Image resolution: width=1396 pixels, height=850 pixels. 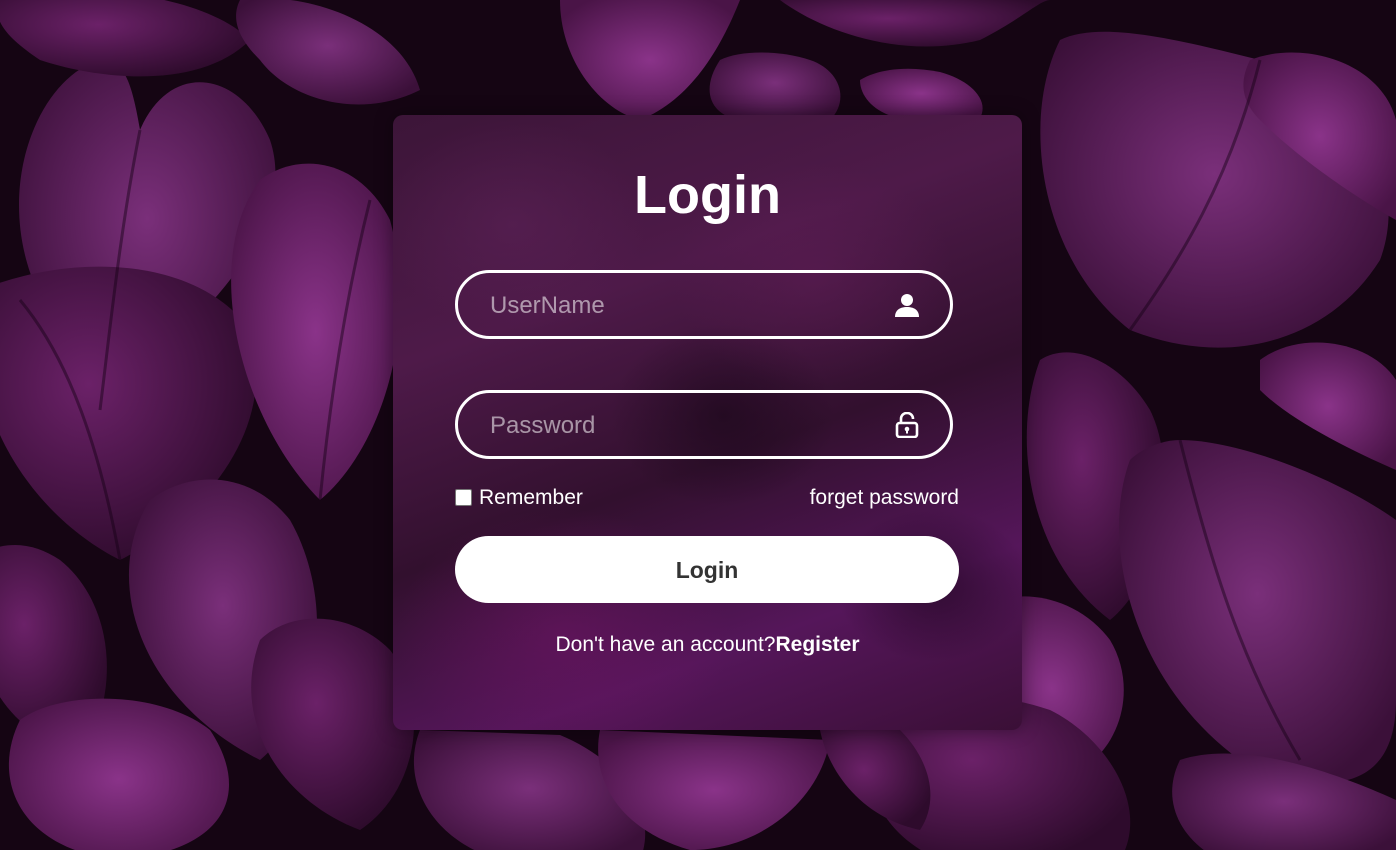 What do you see at coordinates (707, 500) in the screenshot?
I see `login-options-row: Remember forget password` at bounding box center [707, 500].